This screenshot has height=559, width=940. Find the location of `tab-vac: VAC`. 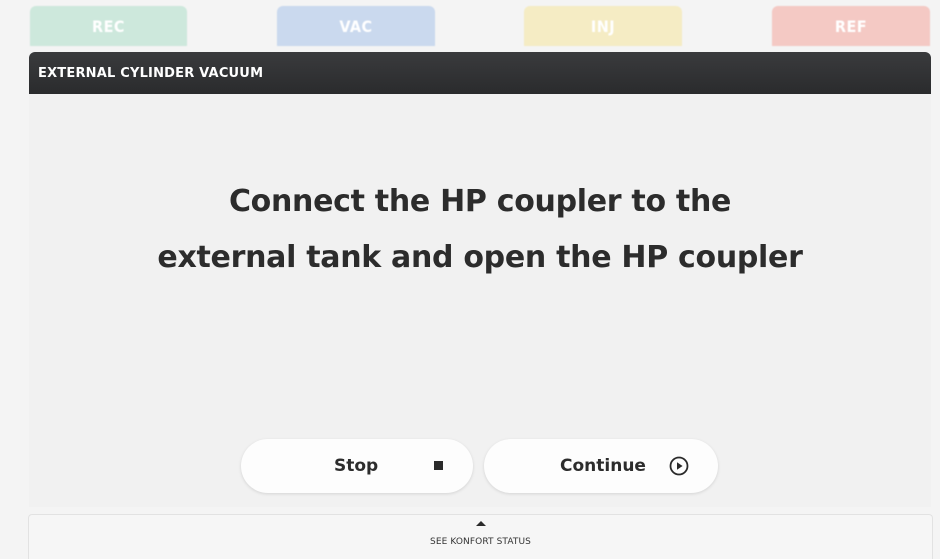

tab-vac: VAC is located at coordinates (356, 26).